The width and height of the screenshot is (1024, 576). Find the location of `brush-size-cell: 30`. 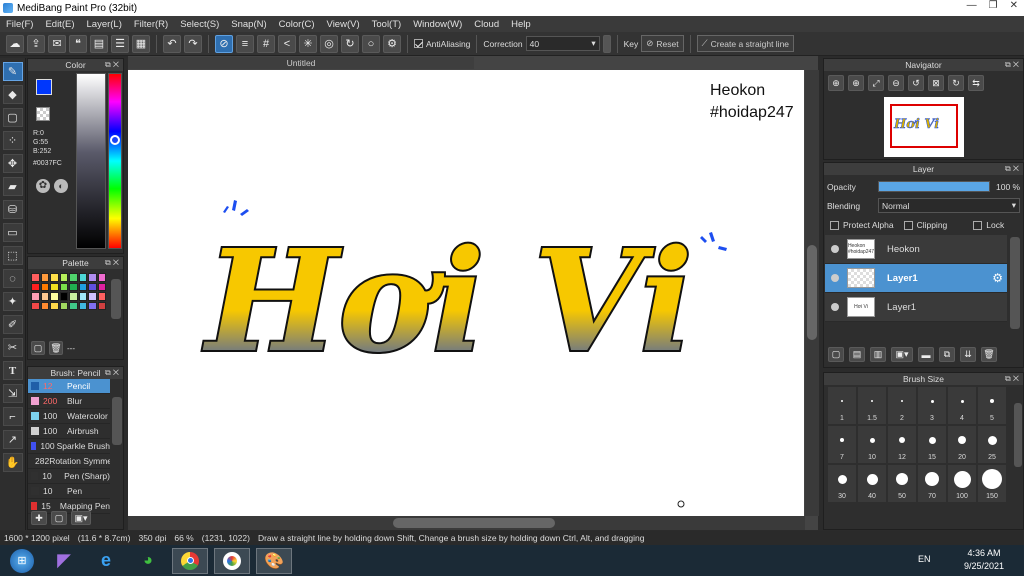

brush-size-cell: 30 is located at coordinates (842, 483).